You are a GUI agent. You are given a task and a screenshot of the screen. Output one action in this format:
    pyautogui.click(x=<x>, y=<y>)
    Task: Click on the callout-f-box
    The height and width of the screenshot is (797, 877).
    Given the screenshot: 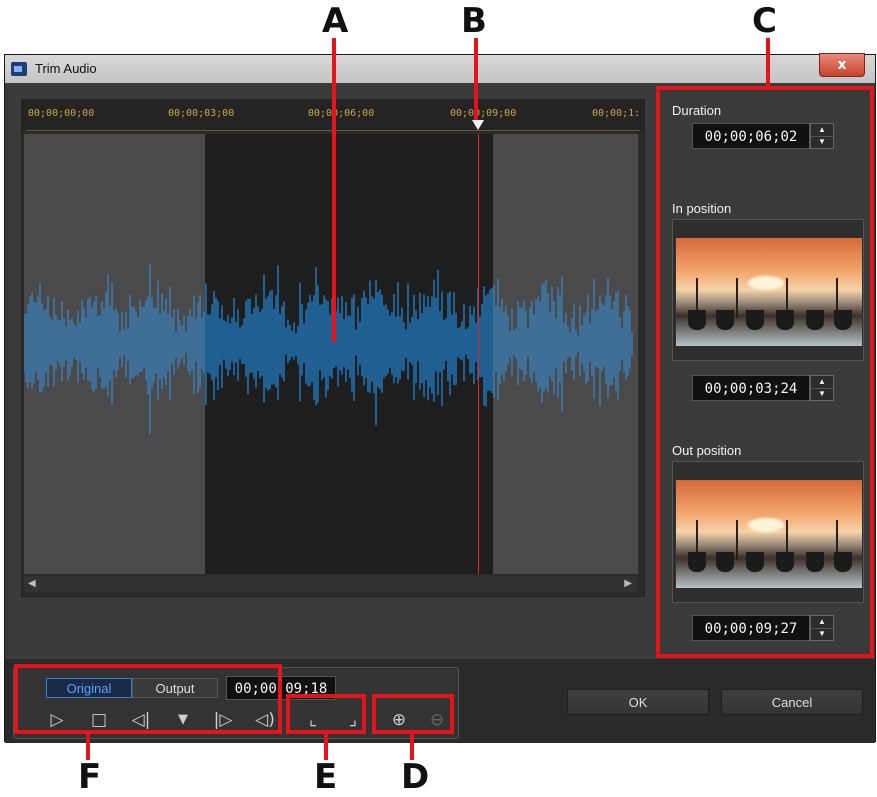 What is the action you would take?
    pyautogui.click(x=148, y=699)
    